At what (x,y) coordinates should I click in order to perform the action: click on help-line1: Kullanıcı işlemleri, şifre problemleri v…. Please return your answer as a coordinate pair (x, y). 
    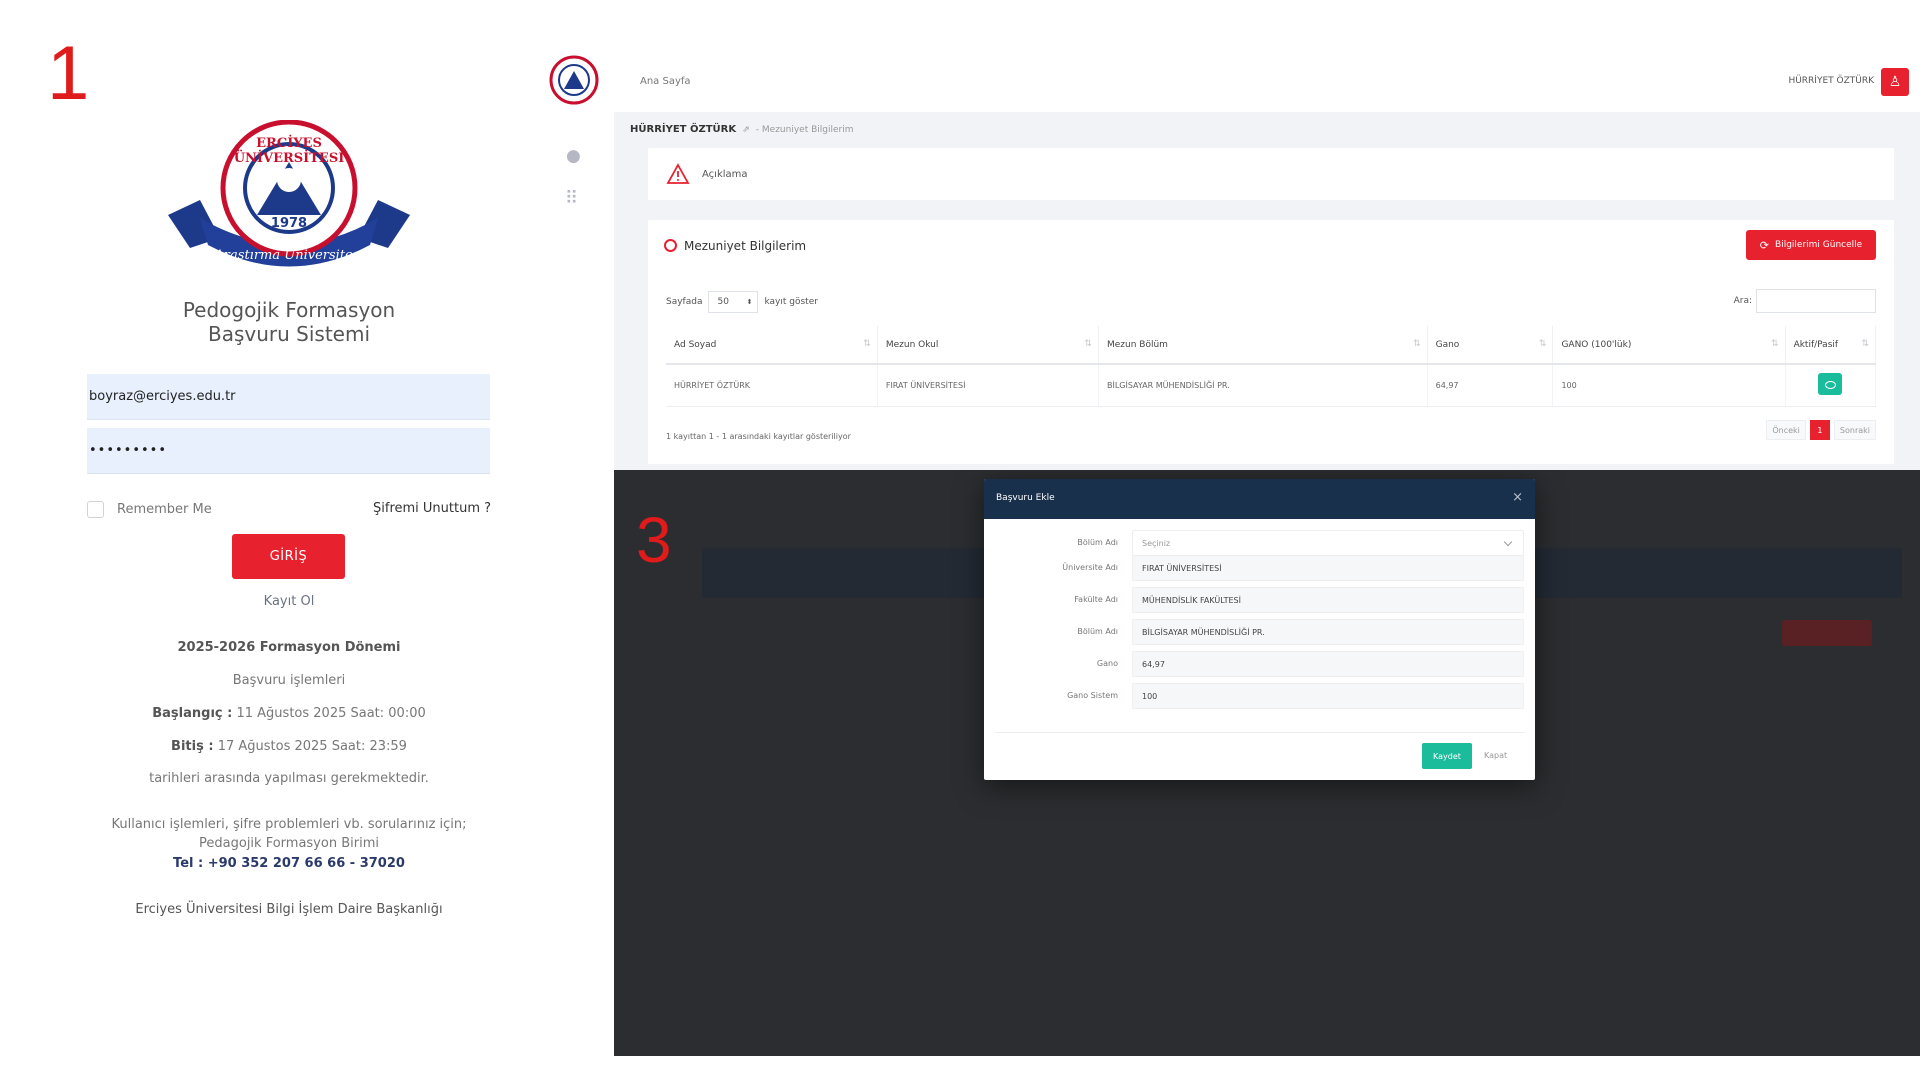
    Looking at the image, I should click on (289, 824).